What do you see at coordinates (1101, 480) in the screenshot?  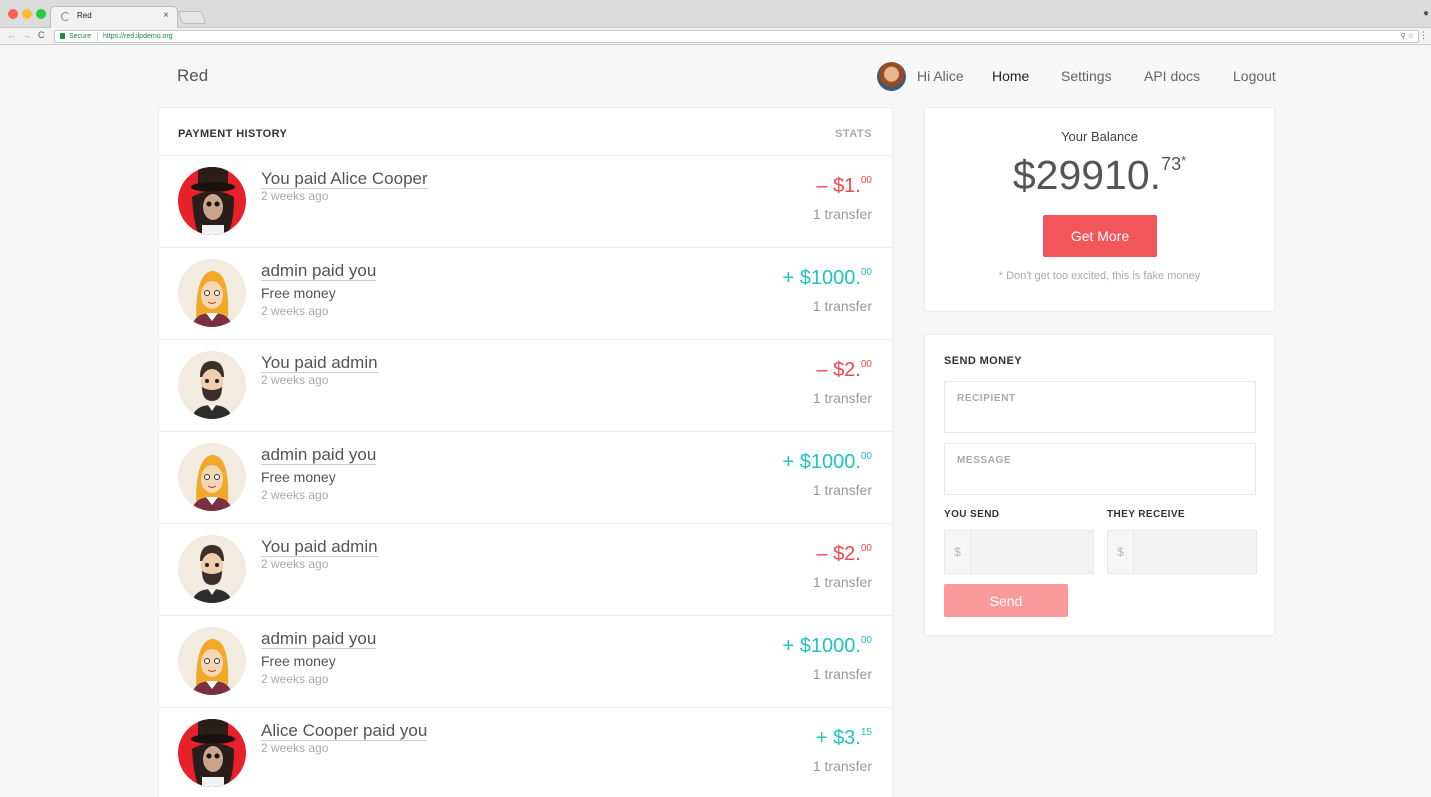 I see `message-input` at bounding box center [1101, 480].